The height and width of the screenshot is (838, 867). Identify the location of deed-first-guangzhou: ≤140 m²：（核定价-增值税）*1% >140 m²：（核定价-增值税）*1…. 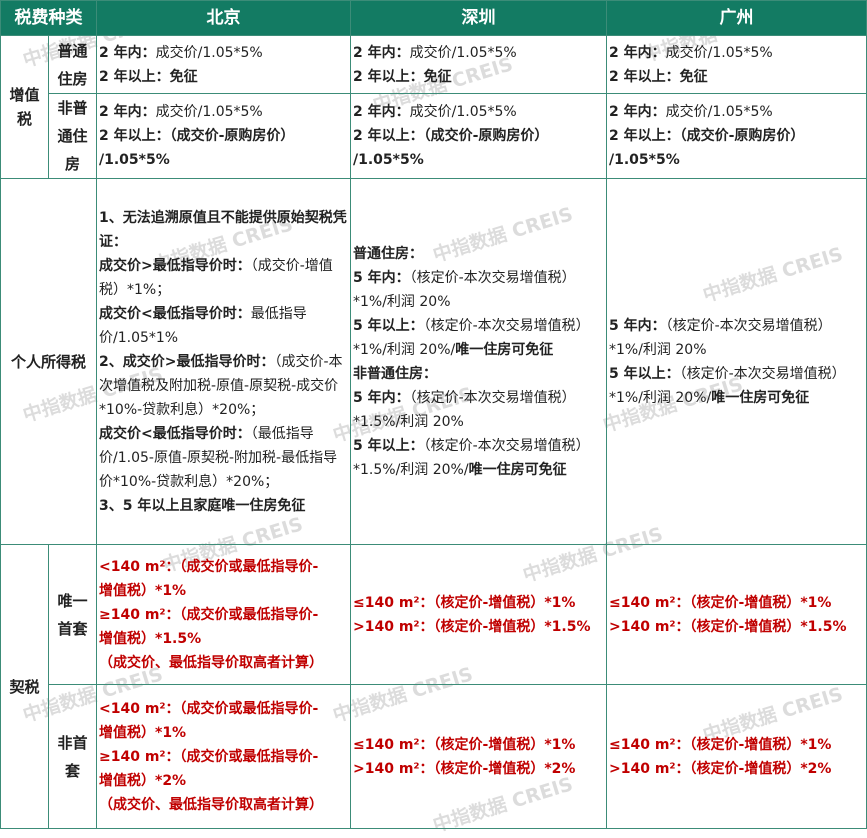
(736, 614).